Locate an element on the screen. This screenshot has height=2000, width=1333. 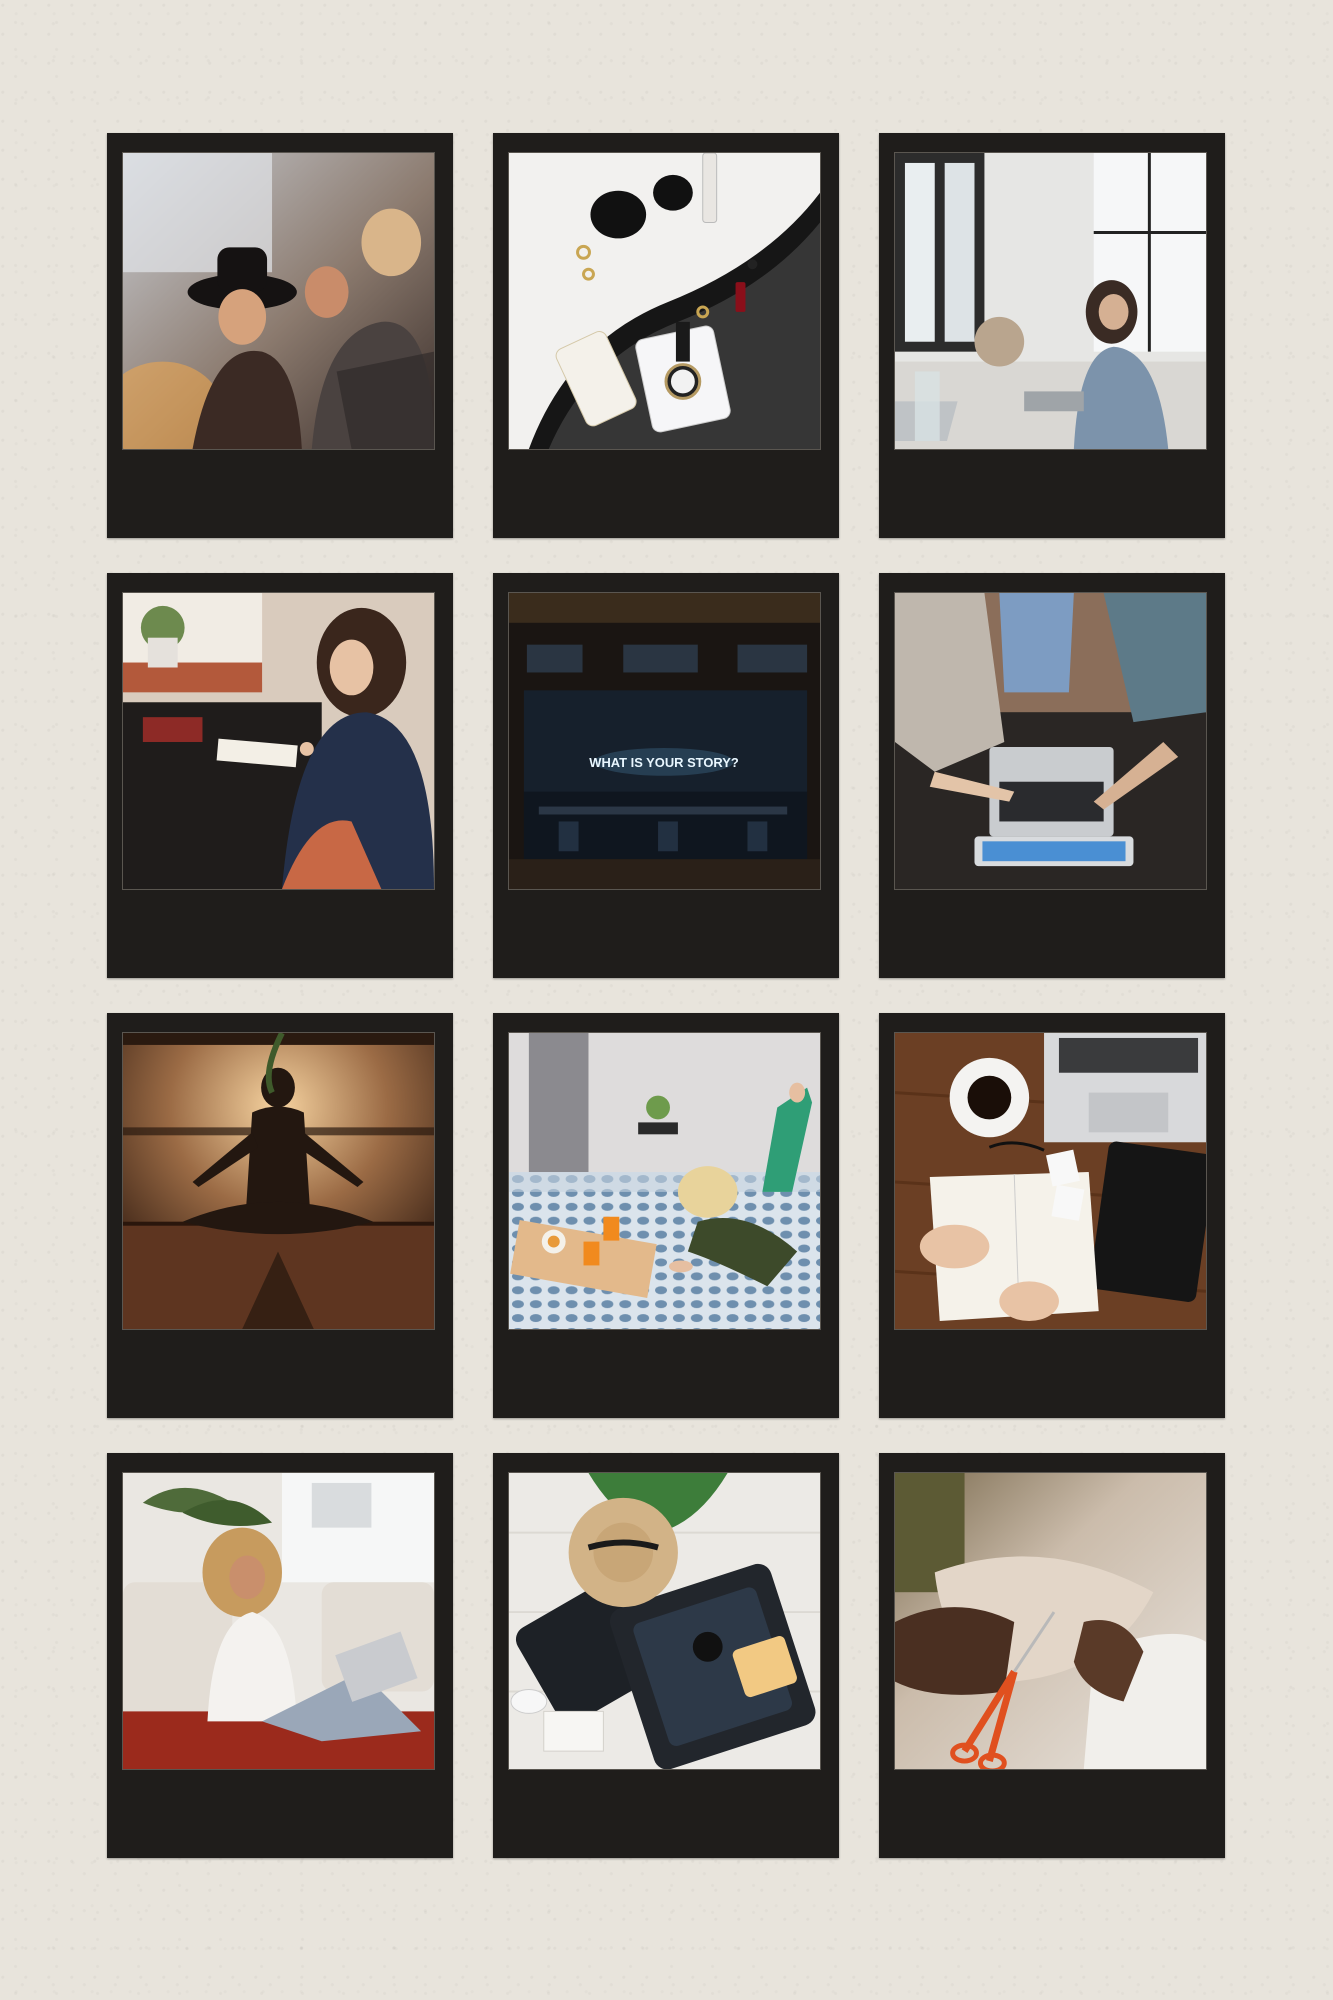
photo-flatlay-accessories is located at coordinates (664, 301).